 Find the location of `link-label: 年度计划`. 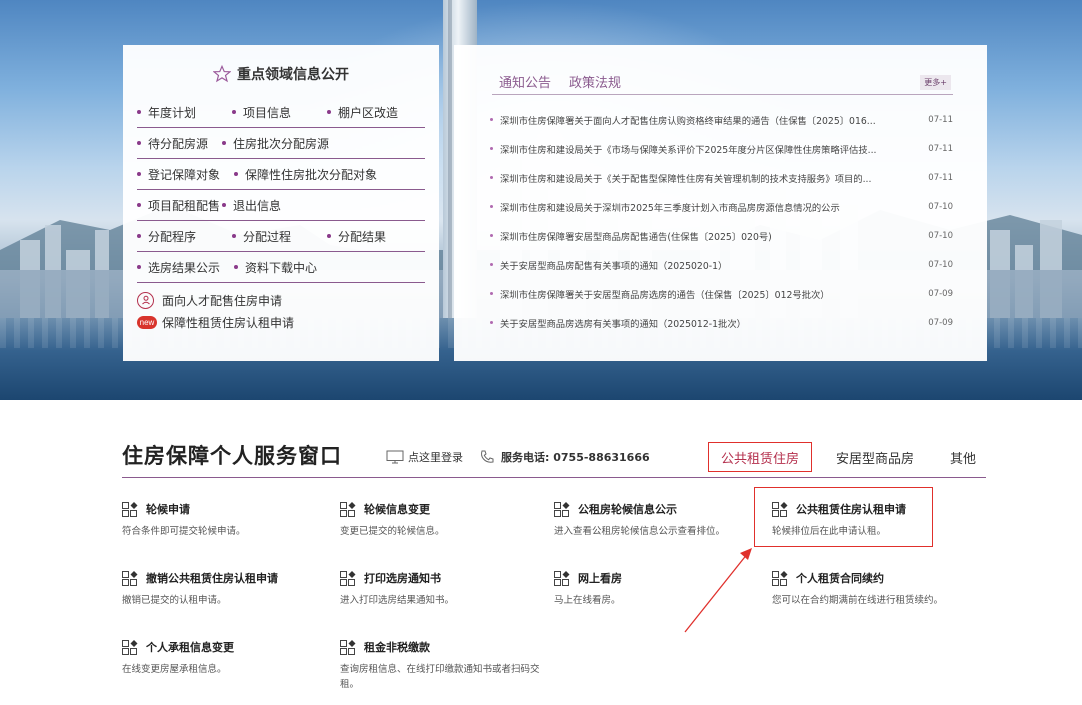

link-label: 年度计划 is located at coordinates (172, 112).